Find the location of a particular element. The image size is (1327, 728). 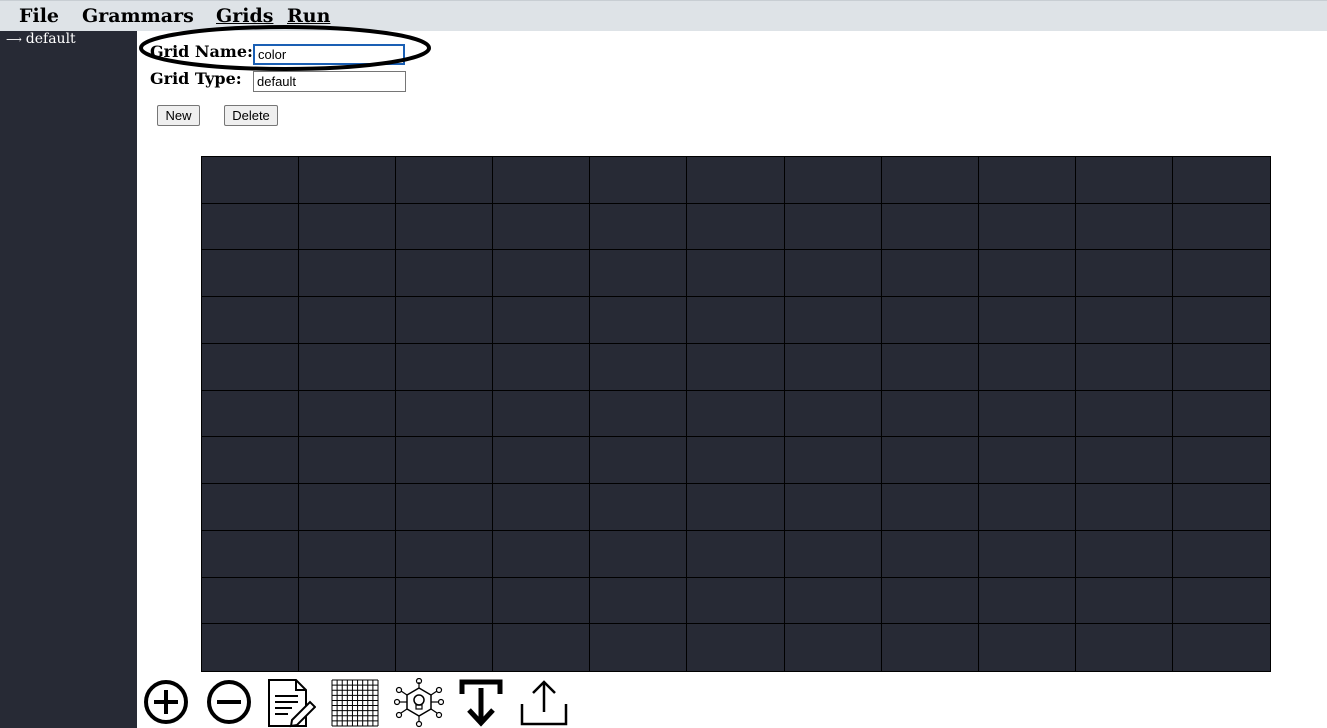

add-circle-icon is located at coordinates (166, 703).